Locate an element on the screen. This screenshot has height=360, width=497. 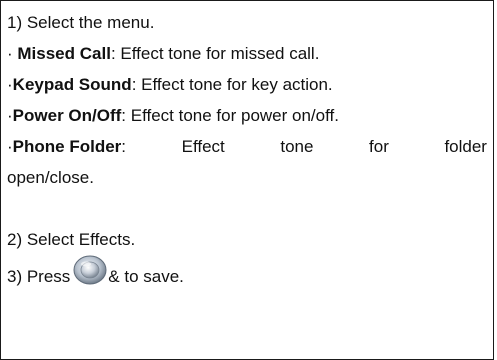
desc-power-on-off: : Effect tone for power on/off. is located at coordinates (230, 115).